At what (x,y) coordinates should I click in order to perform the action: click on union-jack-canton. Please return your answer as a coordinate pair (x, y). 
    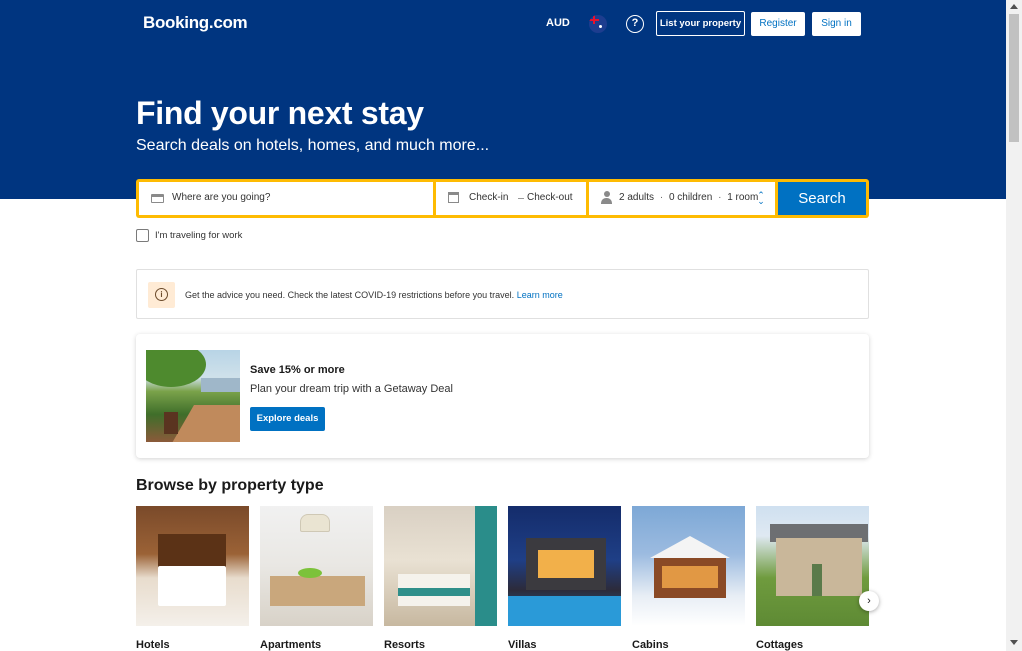
    Looking at the image, I should click on (594, 19).